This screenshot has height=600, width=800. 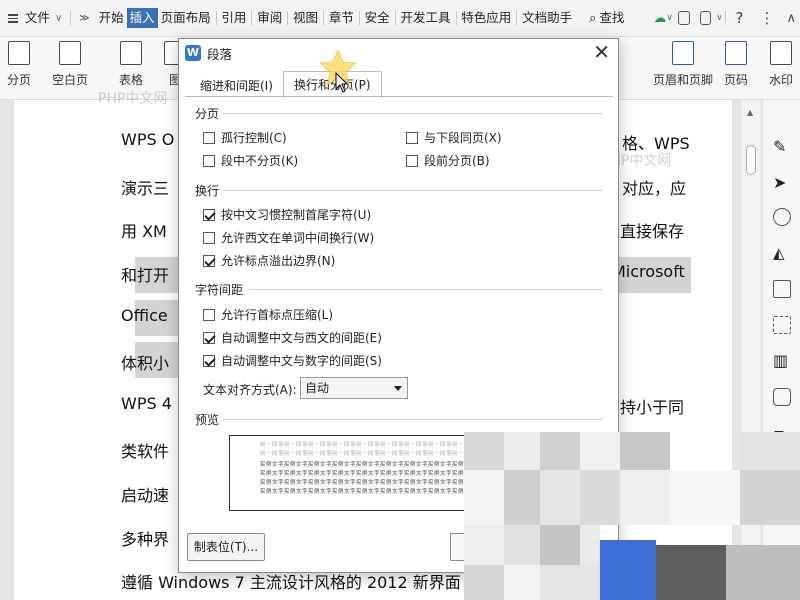 What do you see at coordinates (705, 18) in the screenshot?
I see `tools-icon` at bounding box center [705, 18].